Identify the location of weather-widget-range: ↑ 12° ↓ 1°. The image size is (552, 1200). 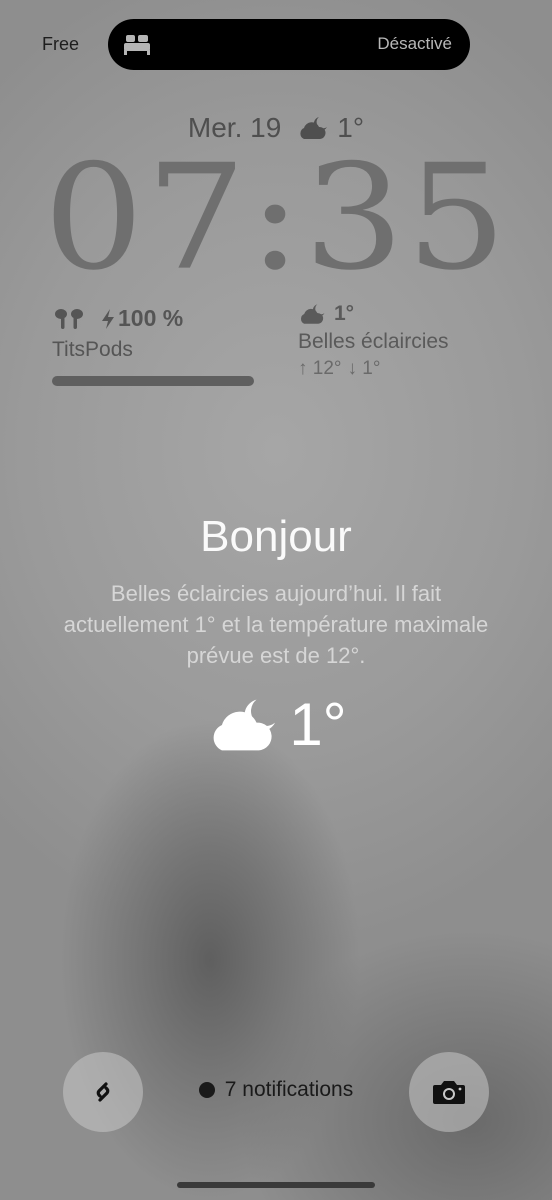
(373, 369).